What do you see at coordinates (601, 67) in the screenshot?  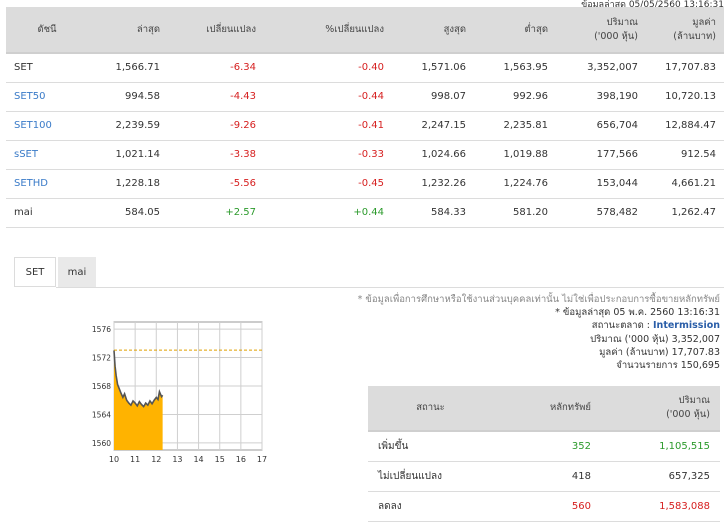 I see `index-volume: 3,352,007` at bounding box center [601, 67].